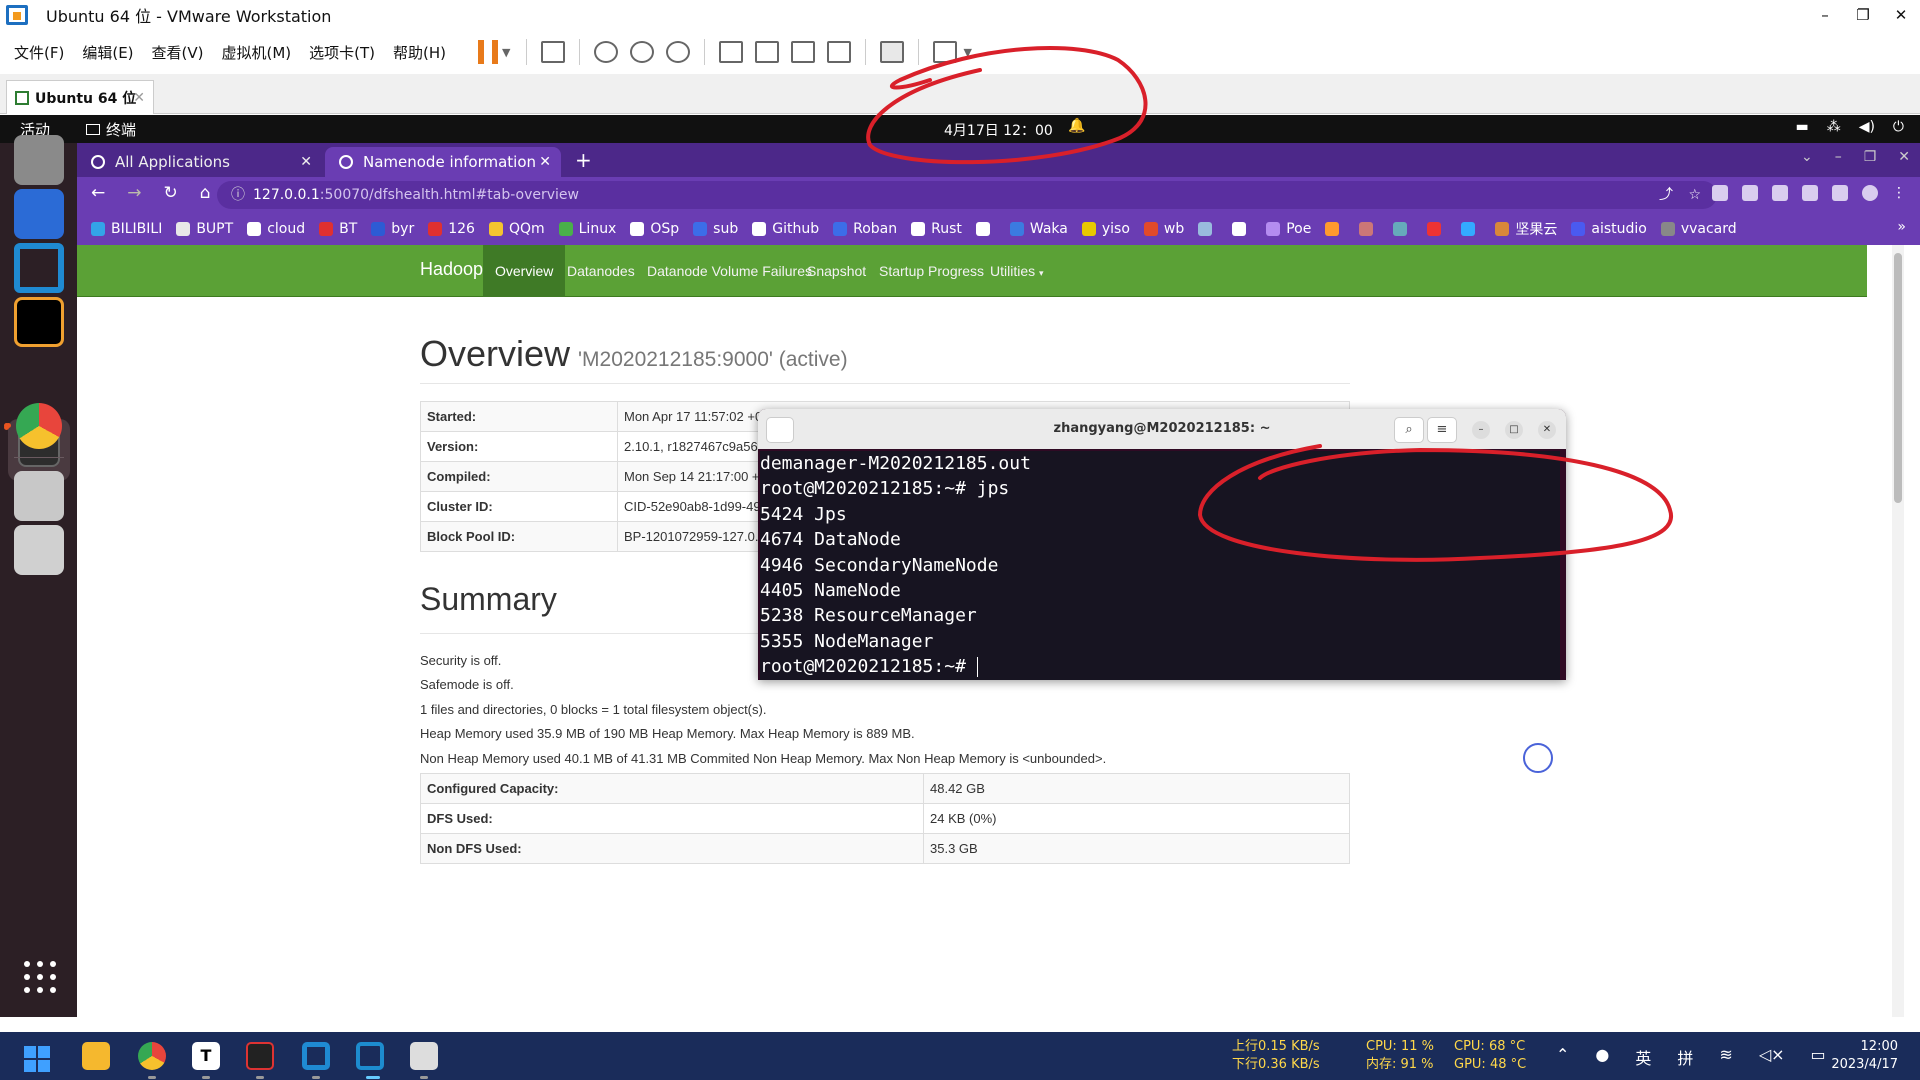  I want to click on show-apps-icon, so click(40, 977).